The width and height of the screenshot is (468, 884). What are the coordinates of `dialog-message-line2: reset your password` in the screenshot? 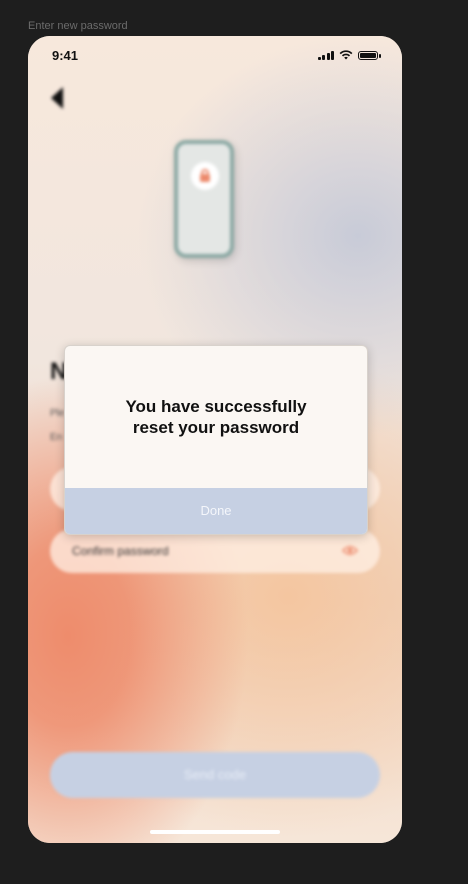 It's located at (216, 427).